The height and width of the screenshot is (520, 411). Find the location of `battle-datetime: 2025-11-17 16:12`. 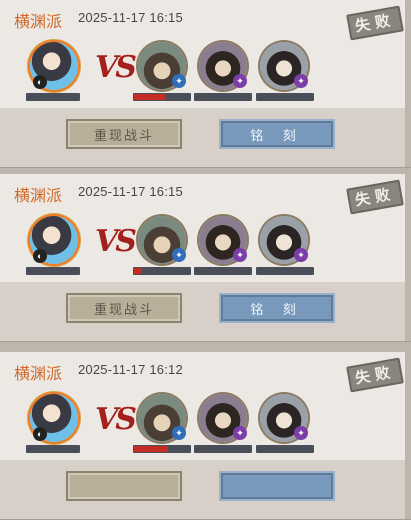

battle-datetime: 2025-11-17 16:12 is located at coordinates (130, 369).